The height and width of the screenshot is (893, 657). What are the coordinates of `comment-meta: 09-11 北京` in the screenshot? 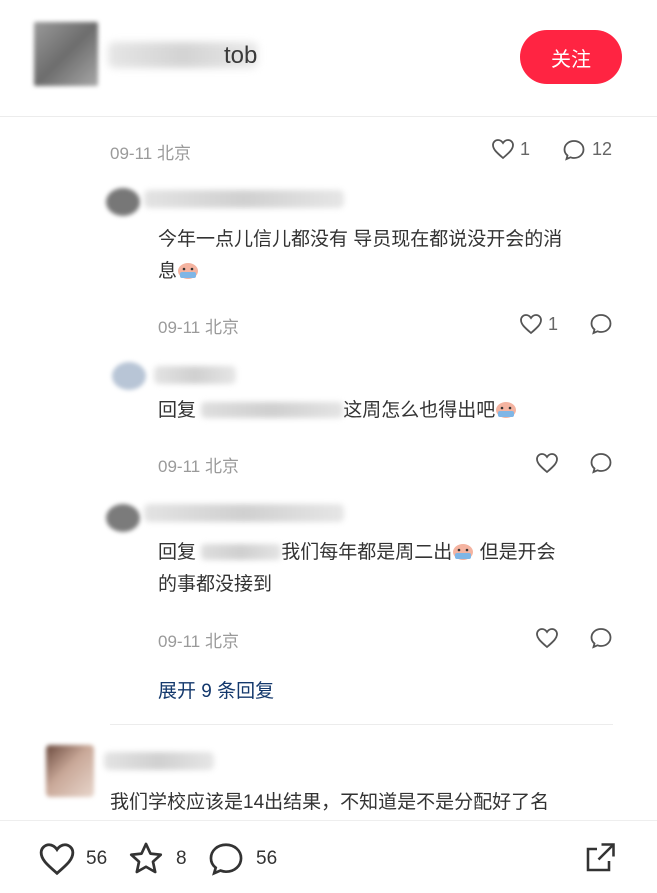 It's located at (150, 151).